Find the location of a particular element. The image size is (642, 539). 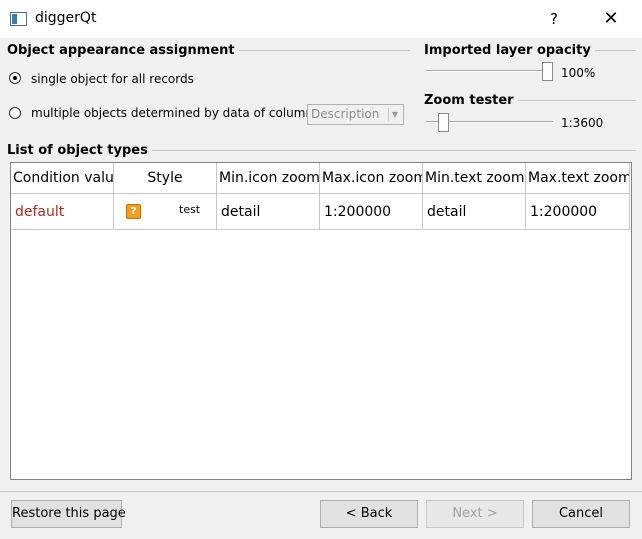

column-header-min-text-zoom: Min.text zoom is located at coordinates (474, 178).